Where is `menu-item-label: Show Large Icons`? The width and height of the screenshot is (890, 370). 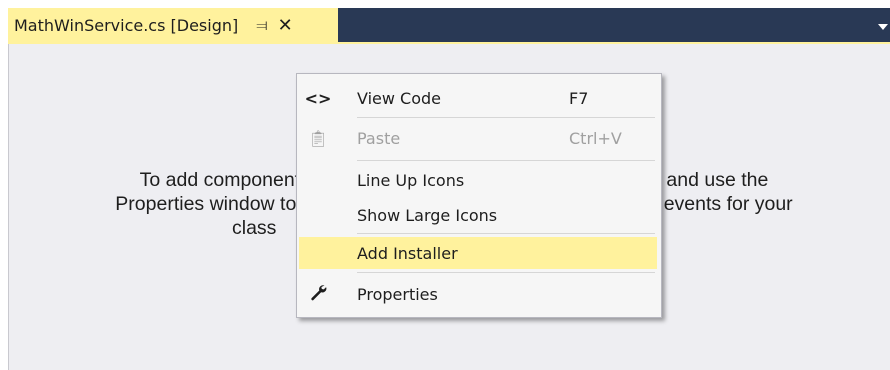 menu-item-label: Show Large Icons is located at coordinates (427, 215).